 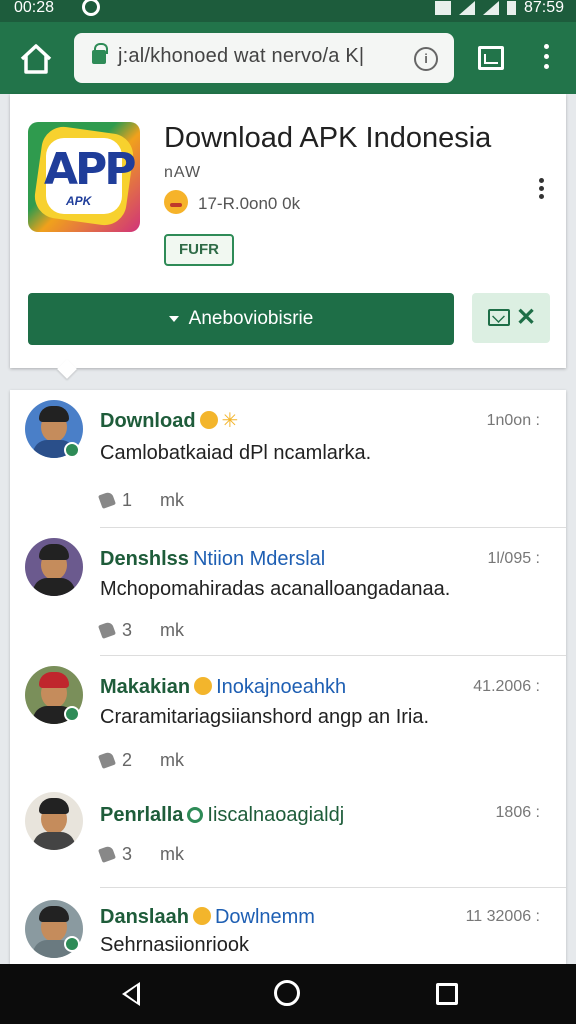 What do you see at coordinates (517, 812) in the screenshot?
I see `post-time: 1806 :` at bounding box center [517, 812].